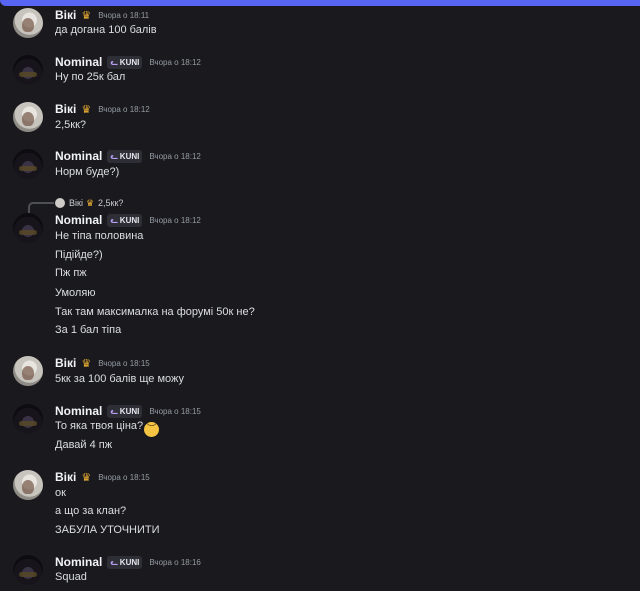  Describe the element at coordinates (60, 203) in the screenshot. I see `reply-avatar` at that location.